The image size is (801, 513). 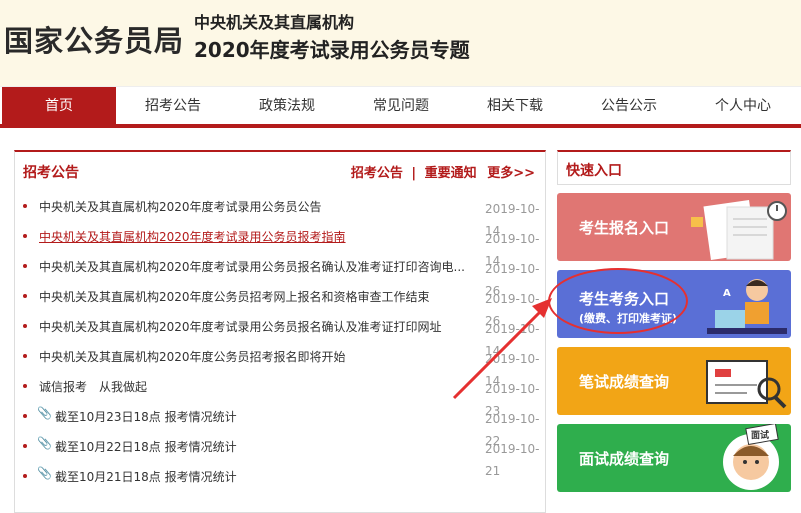 What do you see at coordinates (270, 416) in the screenshot?
I see `news-title: 截至10月23日18点 报考情况统计` at bounding box center [270, 416].